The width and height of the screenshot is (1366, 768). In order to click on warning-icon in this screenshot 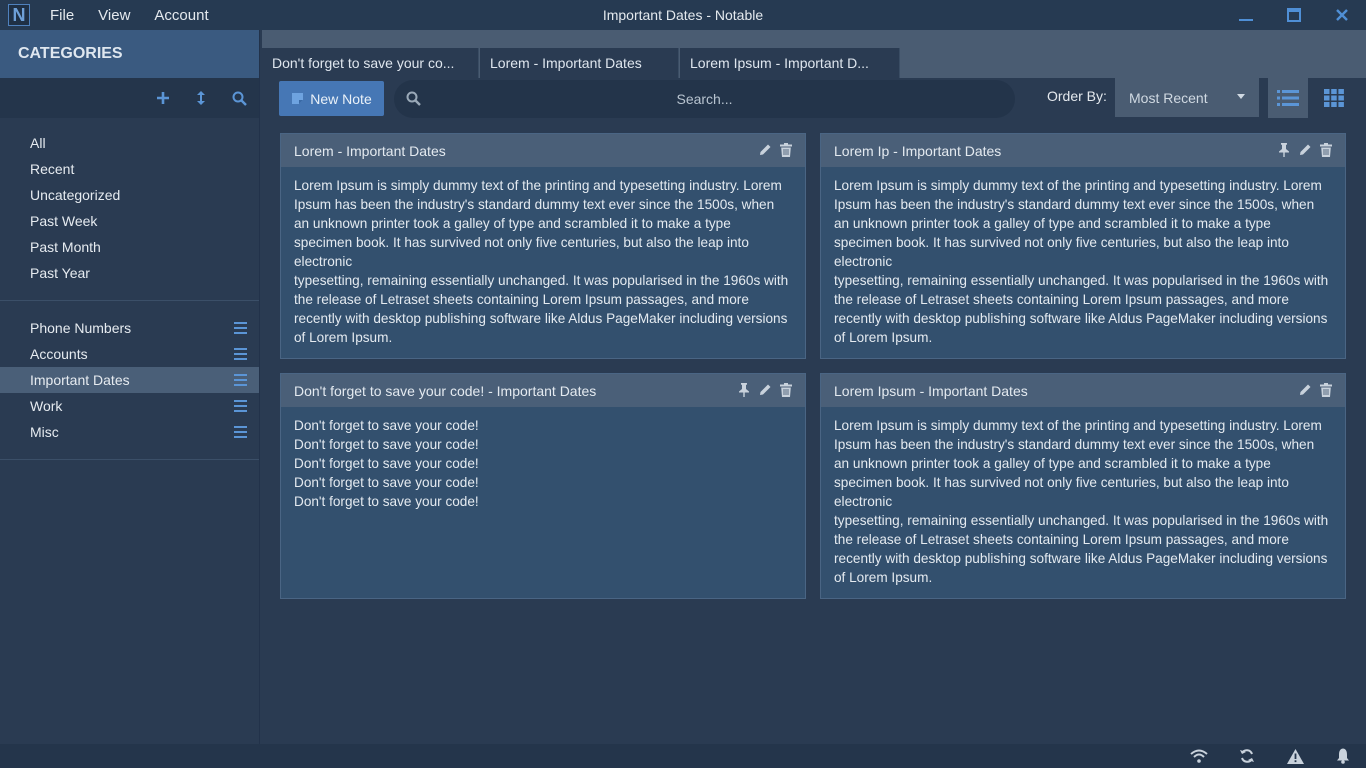, I will do `click(1295, 756)`.